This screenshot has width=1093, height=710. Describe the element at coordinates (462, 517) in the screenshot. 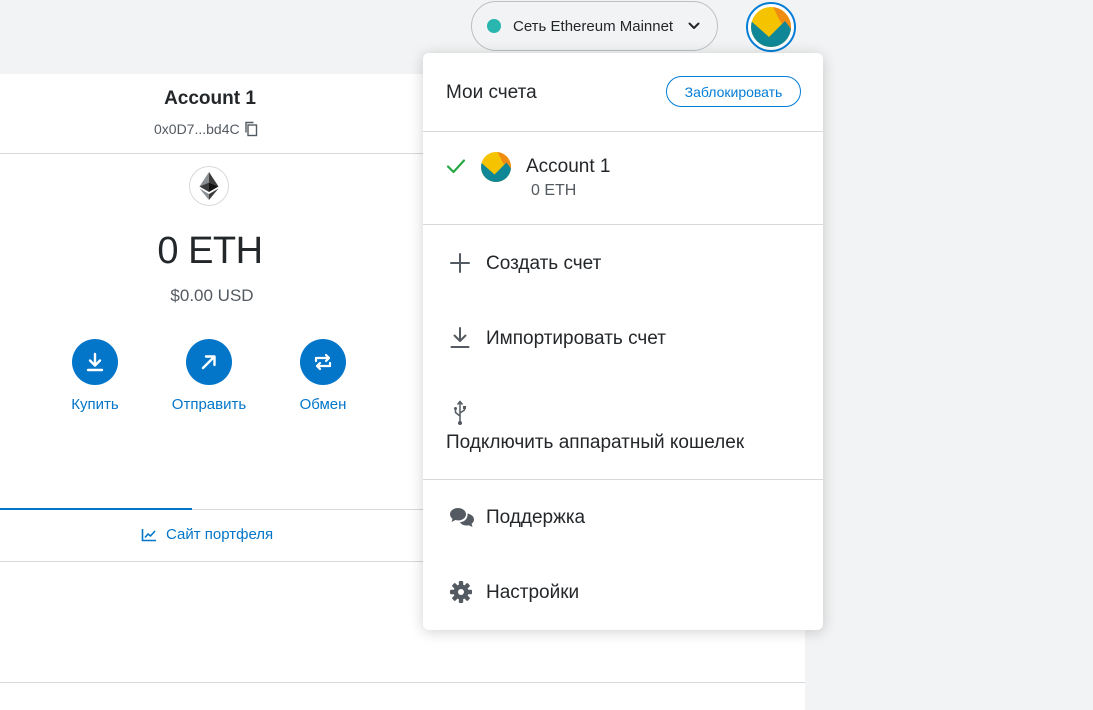

I see `chat-icon` at that location.